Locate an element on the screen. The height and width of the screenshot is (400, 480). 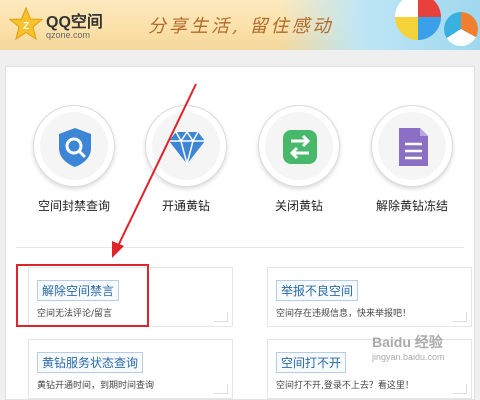
document-icon is located at coordinates (413, 147).